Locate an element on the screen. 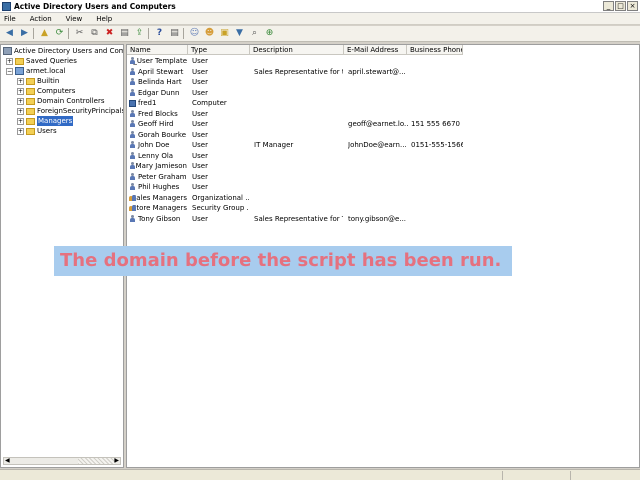 The height and width of the screenshot is (480, 640). cell-name-text: Belinda Hart is located at coordinates (160, 82).